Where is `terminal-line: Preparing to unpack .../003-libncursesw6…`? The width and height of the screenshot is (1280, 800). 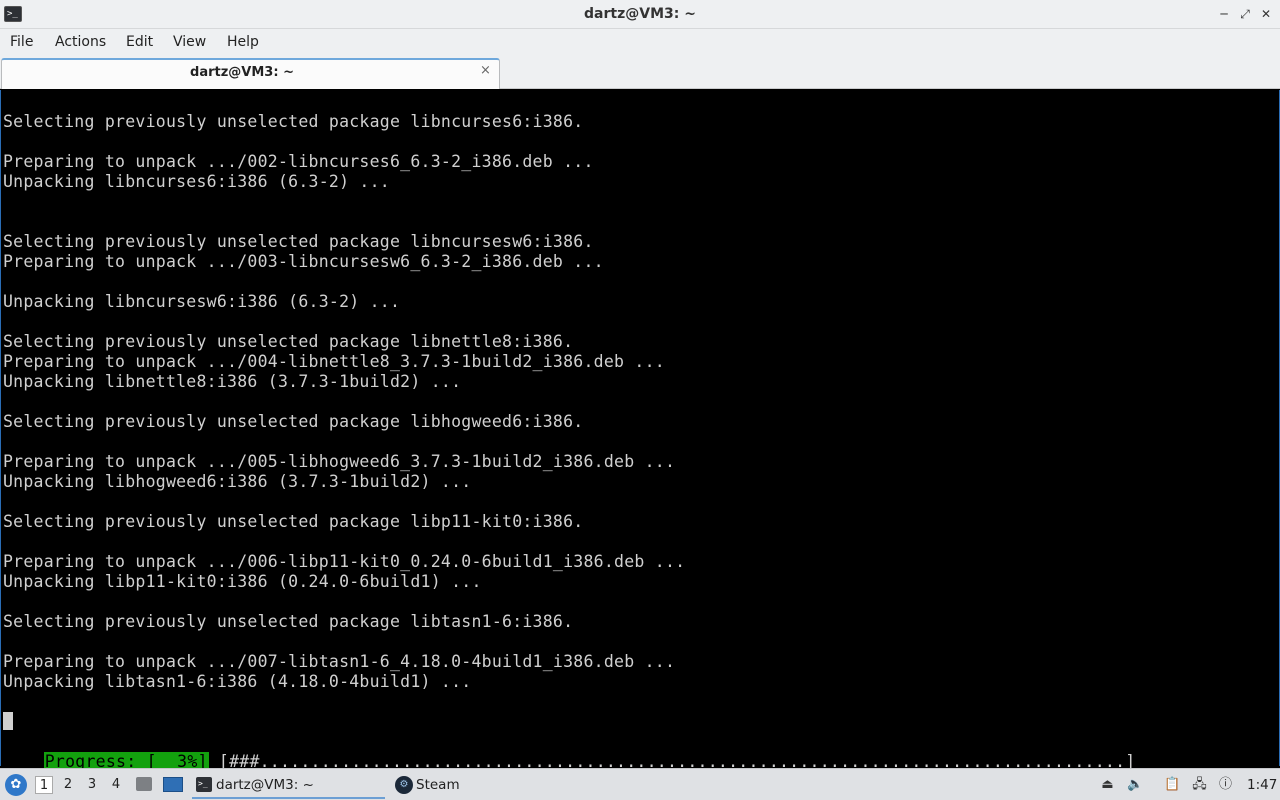 terminal-line: Preparing to unpack .../003-libncursesw6… is located at coordinates (303, 261).